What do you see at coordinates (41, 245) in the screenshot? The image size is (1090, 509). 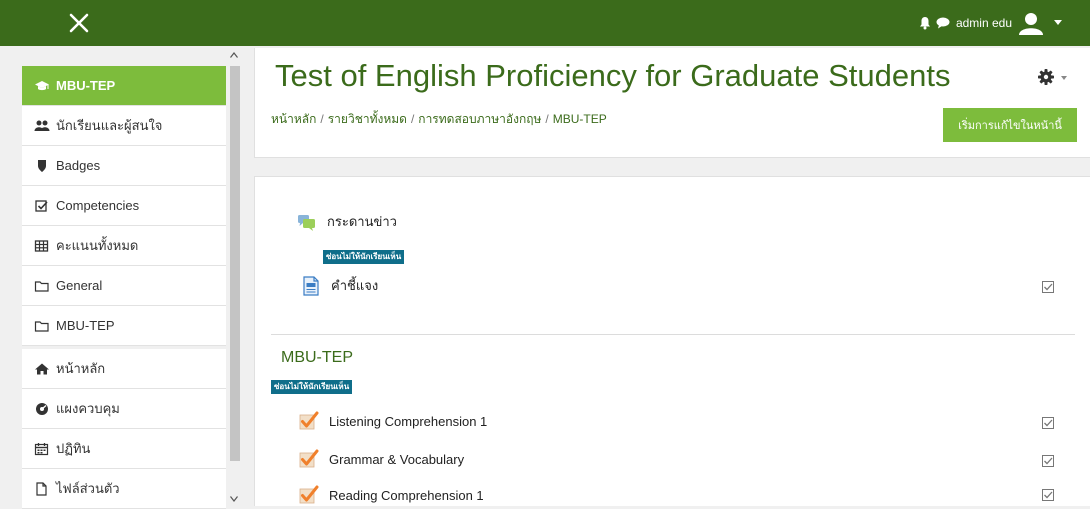 I see `table-icon` at bounding box center [41, 245].